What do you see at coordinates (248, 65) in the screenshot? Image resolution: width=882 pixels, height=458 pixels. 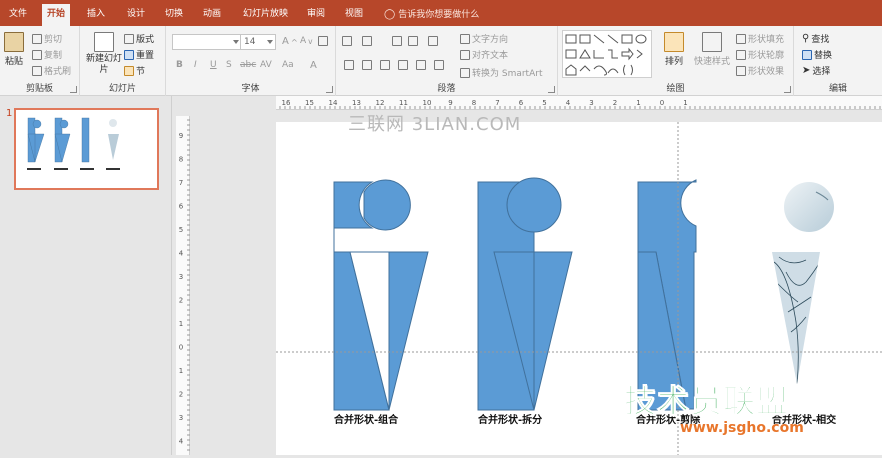 I see `strikethrough-button: abc` at bounding box center [248, 65].